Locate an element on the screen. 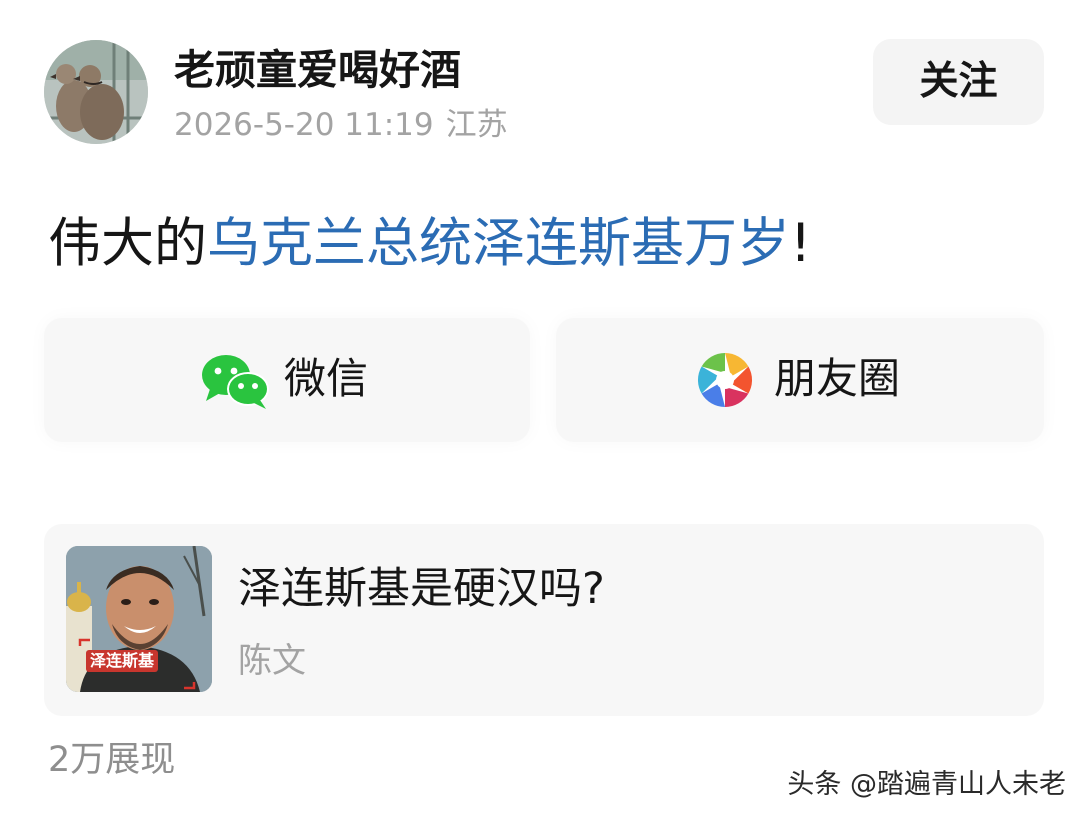 The width and height of the screenshot is (1088, 822). doves-avatar-icon is located at coordinates (96, 92).